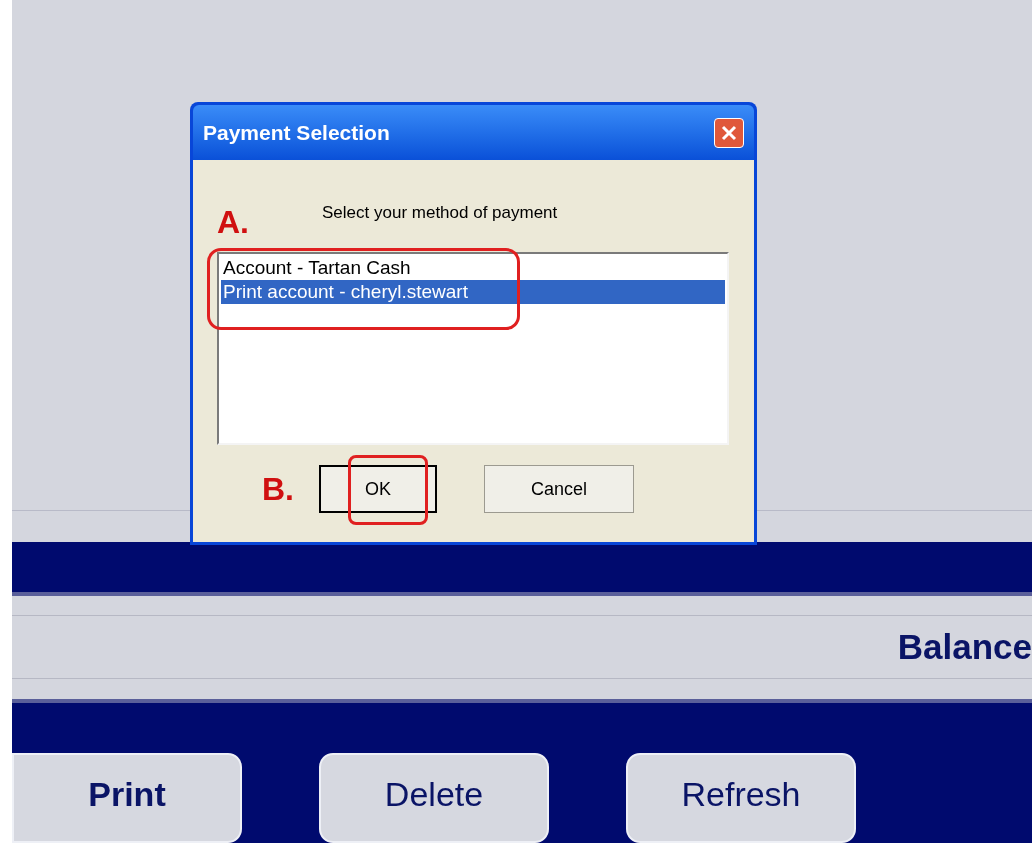  I want to click on balance-label: Balance, so click(964, 646).